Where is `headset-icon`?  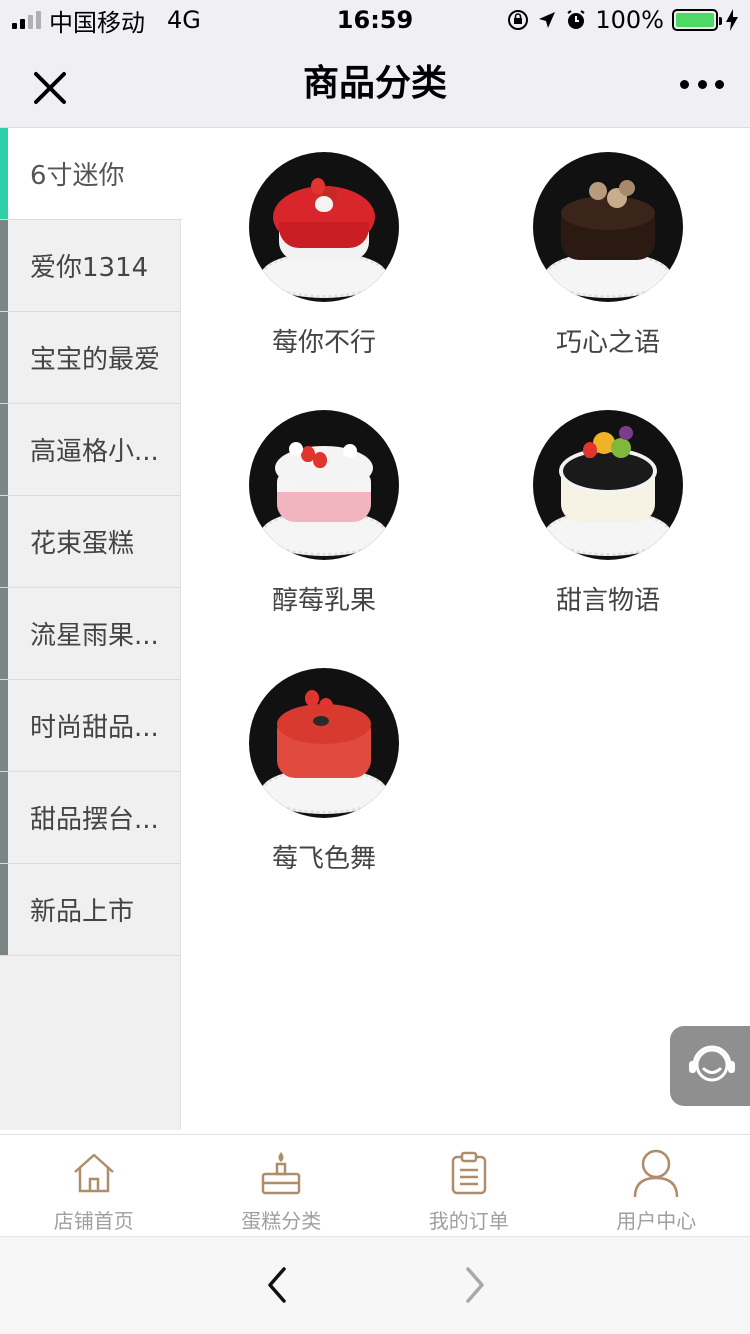
headset-icon is located at coordinates (712, 1063).